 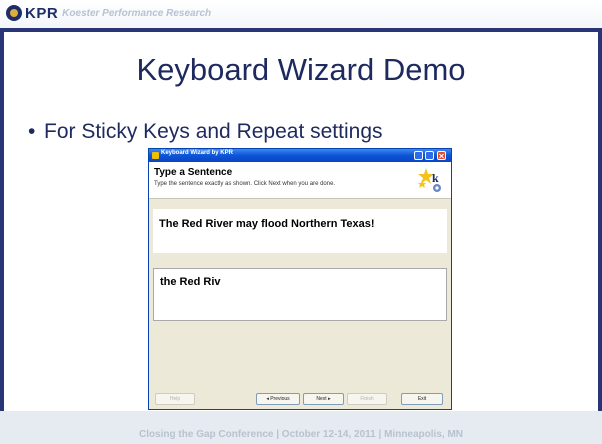 What do you see at coordinates (441, 155) in the screenshot?
I see `close-icon` at bounding box center [441, 155].